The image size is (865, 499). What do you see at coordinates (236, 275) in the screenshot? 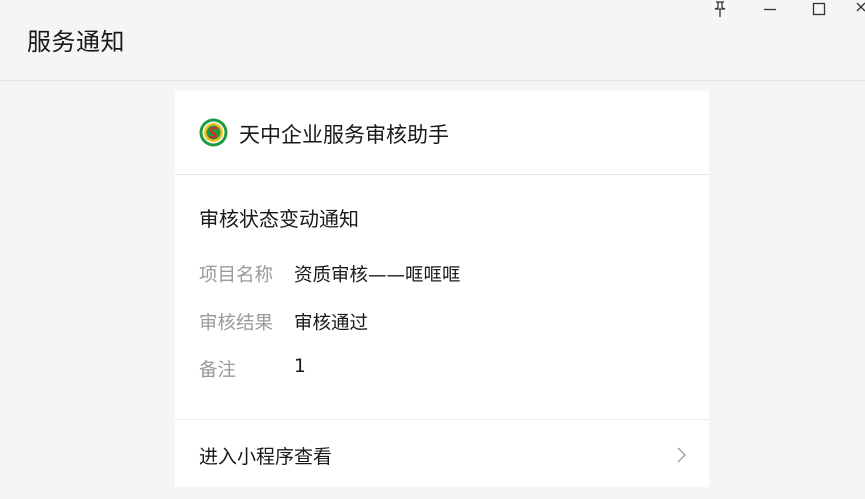
I see `field-label: 项目名称` at bounding box center [236, 275].